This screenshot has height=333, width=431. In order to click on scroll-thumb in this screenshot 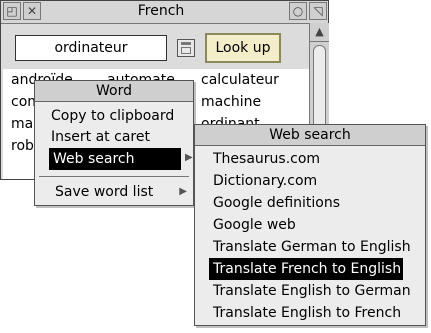, I will do `click(319, 90)`.